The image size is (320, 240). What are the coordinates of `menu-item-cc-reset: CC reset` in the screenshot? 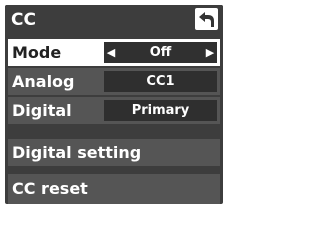 It's located at (114, 189).